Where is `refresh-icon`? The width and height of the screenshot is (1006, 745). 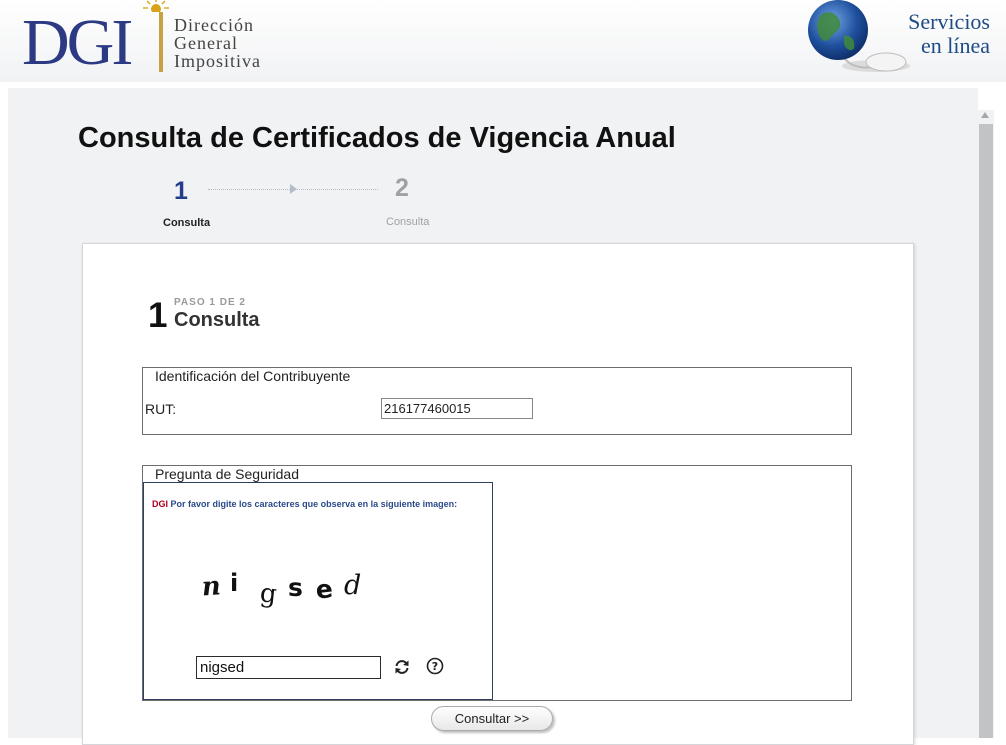 refresh-icon is located at coordinates (402, 667).